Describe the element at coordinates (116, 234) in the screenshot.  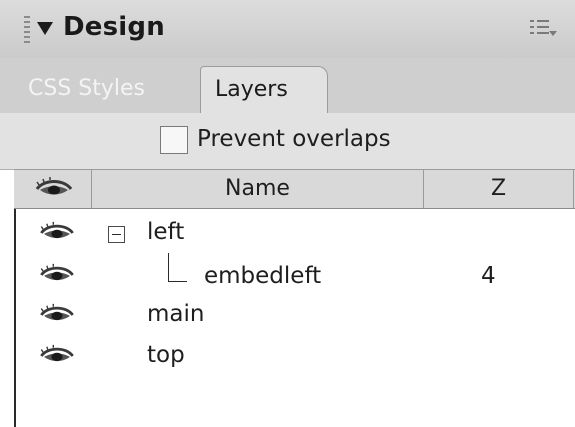
I see `collapse-toggle` at that location.